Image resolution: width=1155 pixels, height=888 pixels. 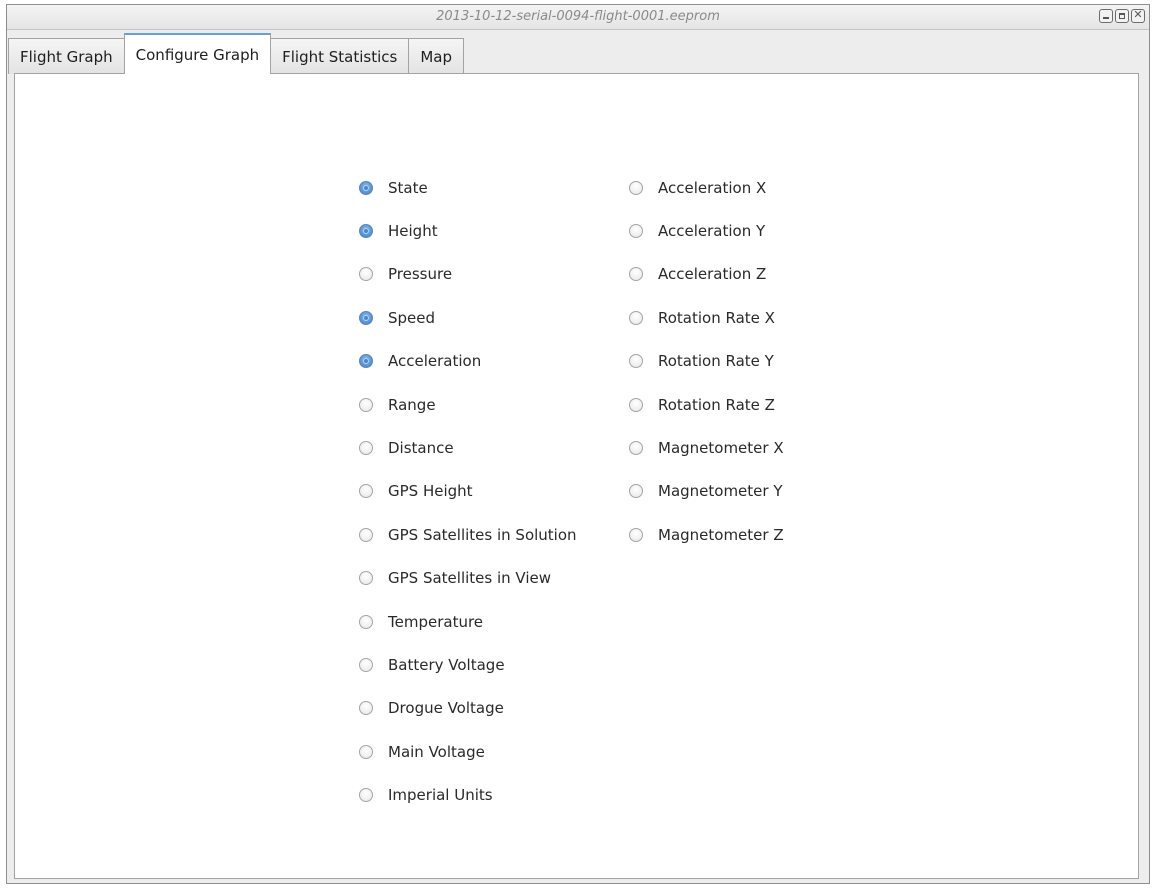 What do you see at coordinates (467, 187) in the screenshot?
I see `option-state: State` at bounding box center [467, 187].